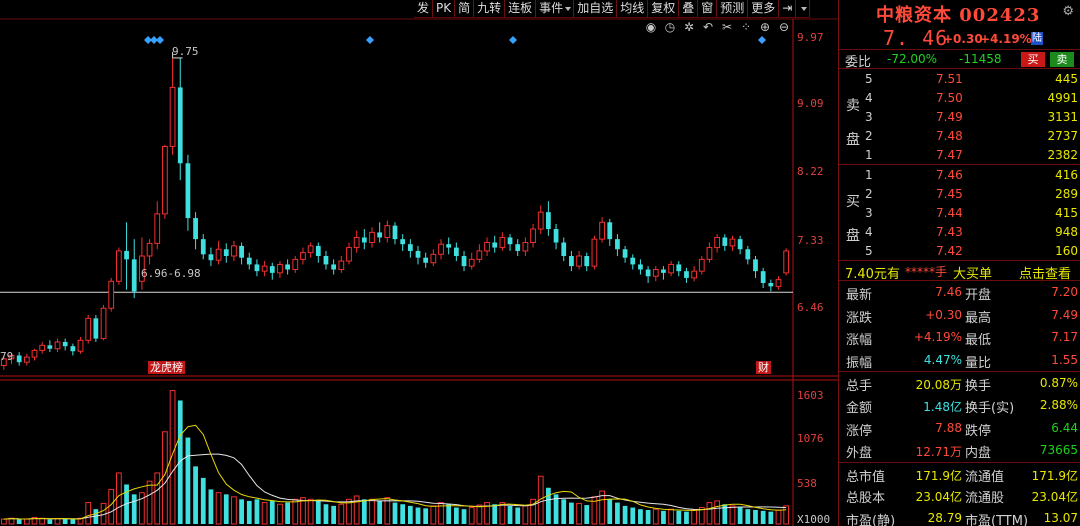 This screenshot has width=1080, height=526. Describe the element at coordinates (858, 62) in the screenshot. I see `order-ratio-label: 委比` at that location.